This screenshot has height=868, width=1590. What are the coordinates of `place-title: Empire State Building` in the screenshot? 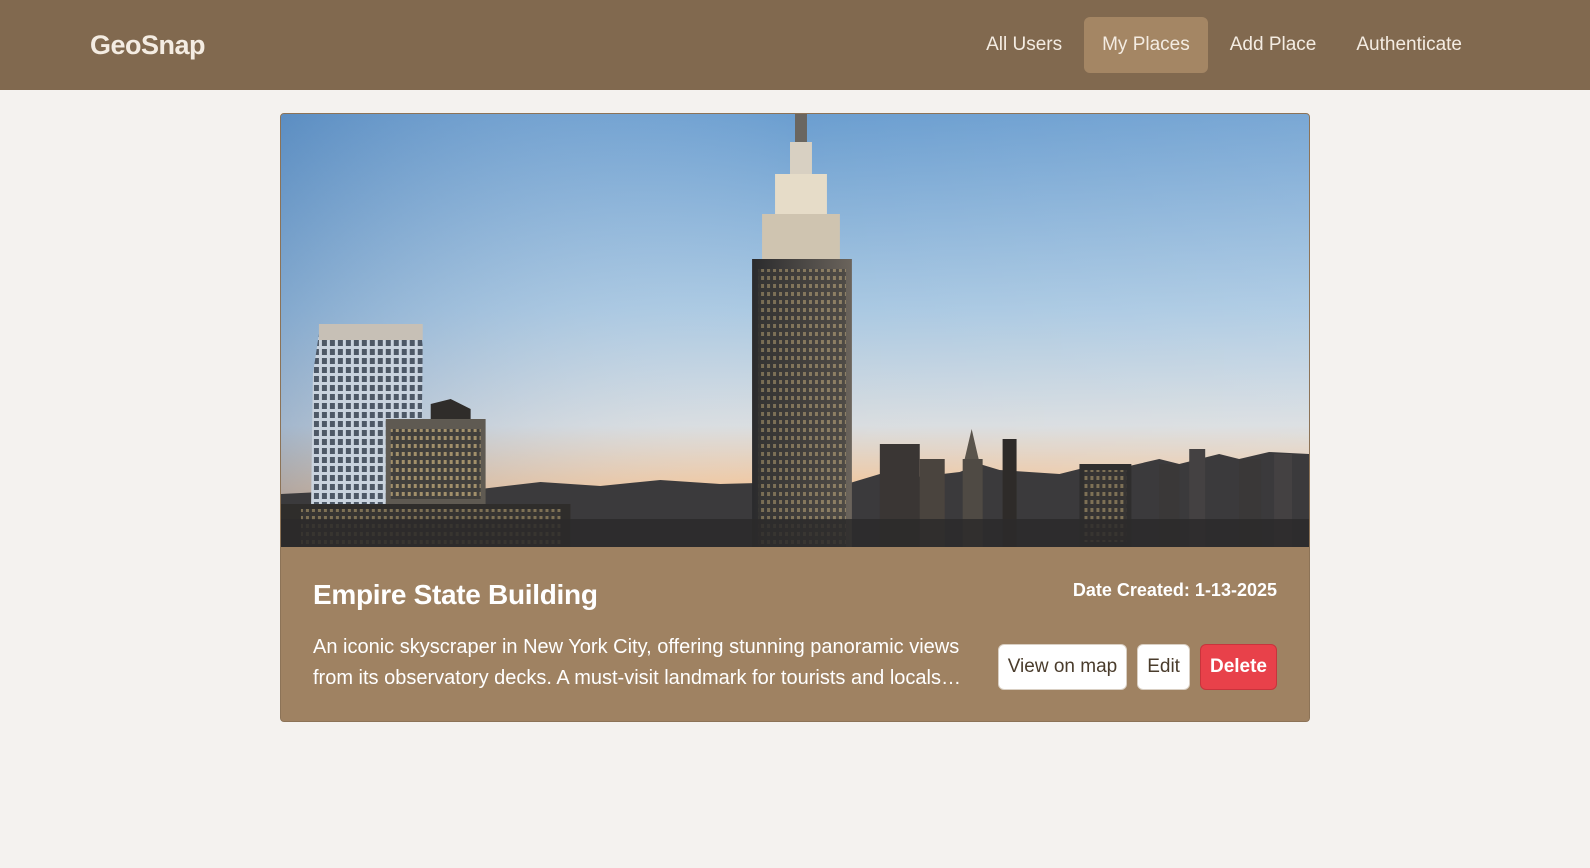 It's located at (455, 594).